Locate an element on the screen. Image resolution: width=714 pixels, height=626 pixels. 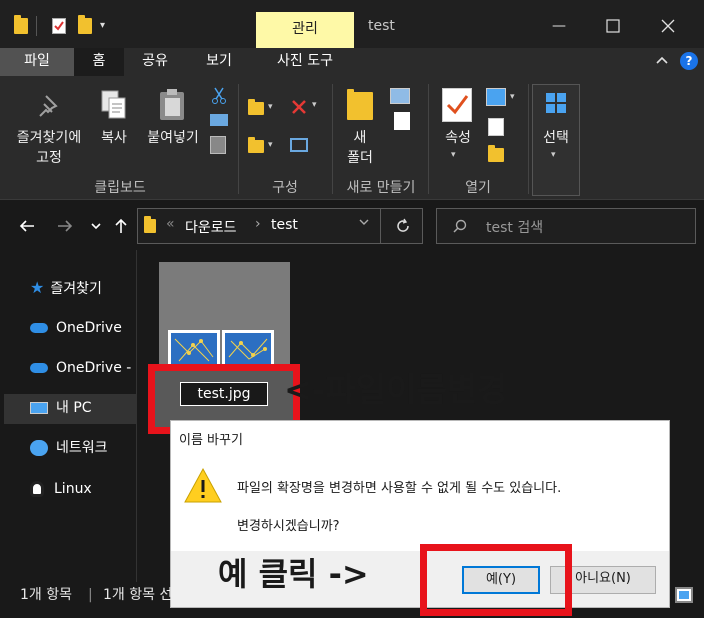
rename-input: test.jpg is located at coordinates (224, 394).